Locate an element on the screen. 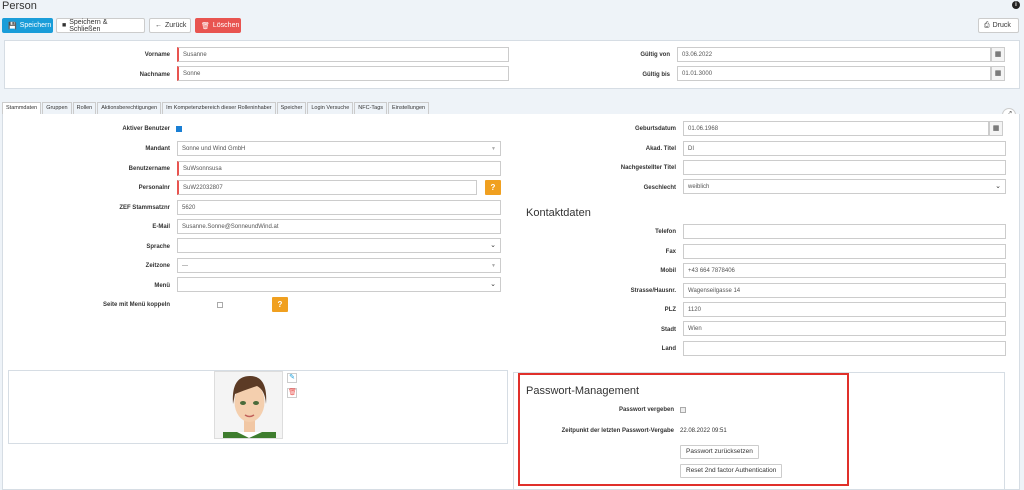  tab-login-versuche: Login Versuche is located at coordinates (330, 108).